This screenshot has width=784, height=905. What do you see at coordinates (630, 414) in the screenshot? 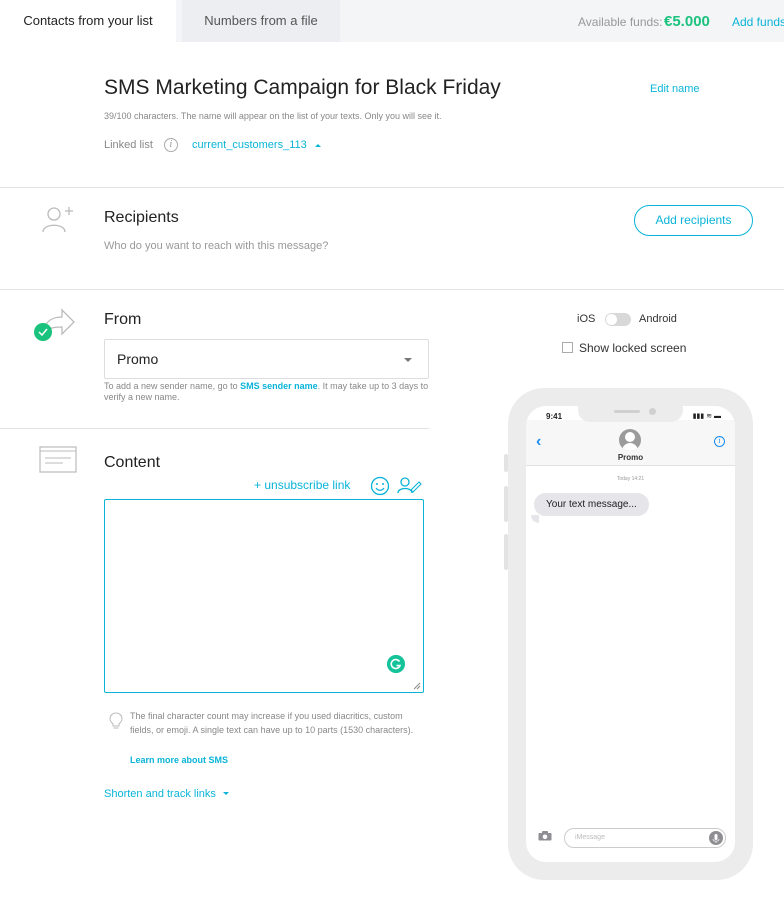
I see `phone-notch` at bounding box center [630, 414].